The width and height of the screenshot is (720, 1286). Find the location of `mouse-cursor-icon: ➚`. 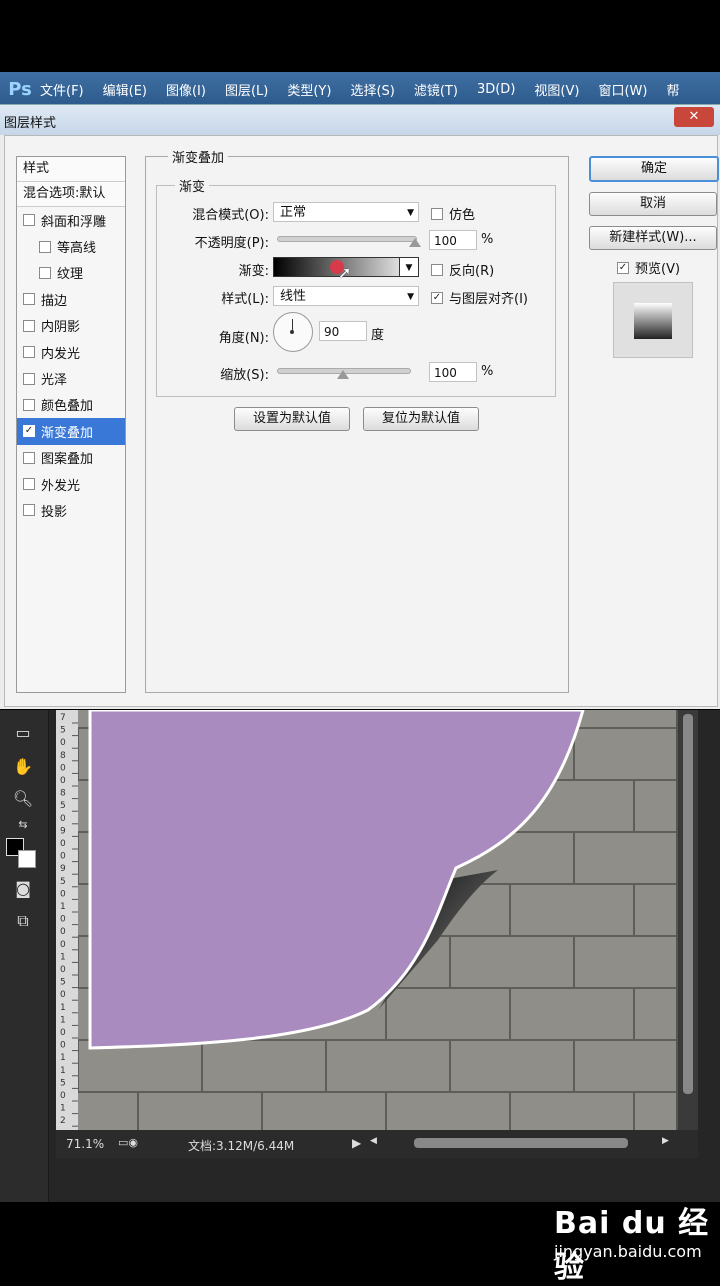

mouse-cursor-icon: ➚ is located at coordinates (345, 272).